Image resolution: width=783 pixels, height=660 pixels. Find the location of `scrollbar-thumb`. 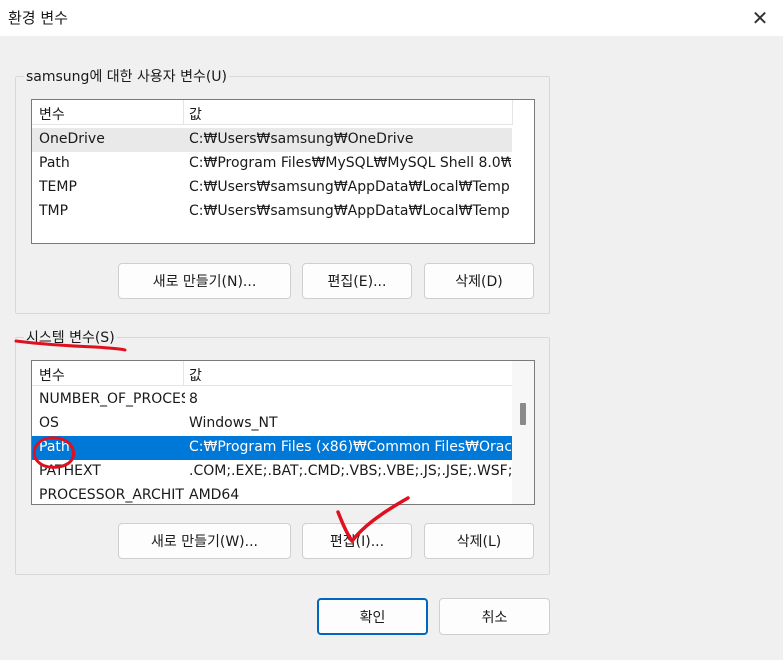

scrollbar-thumb is located at coordinates (523, 414).